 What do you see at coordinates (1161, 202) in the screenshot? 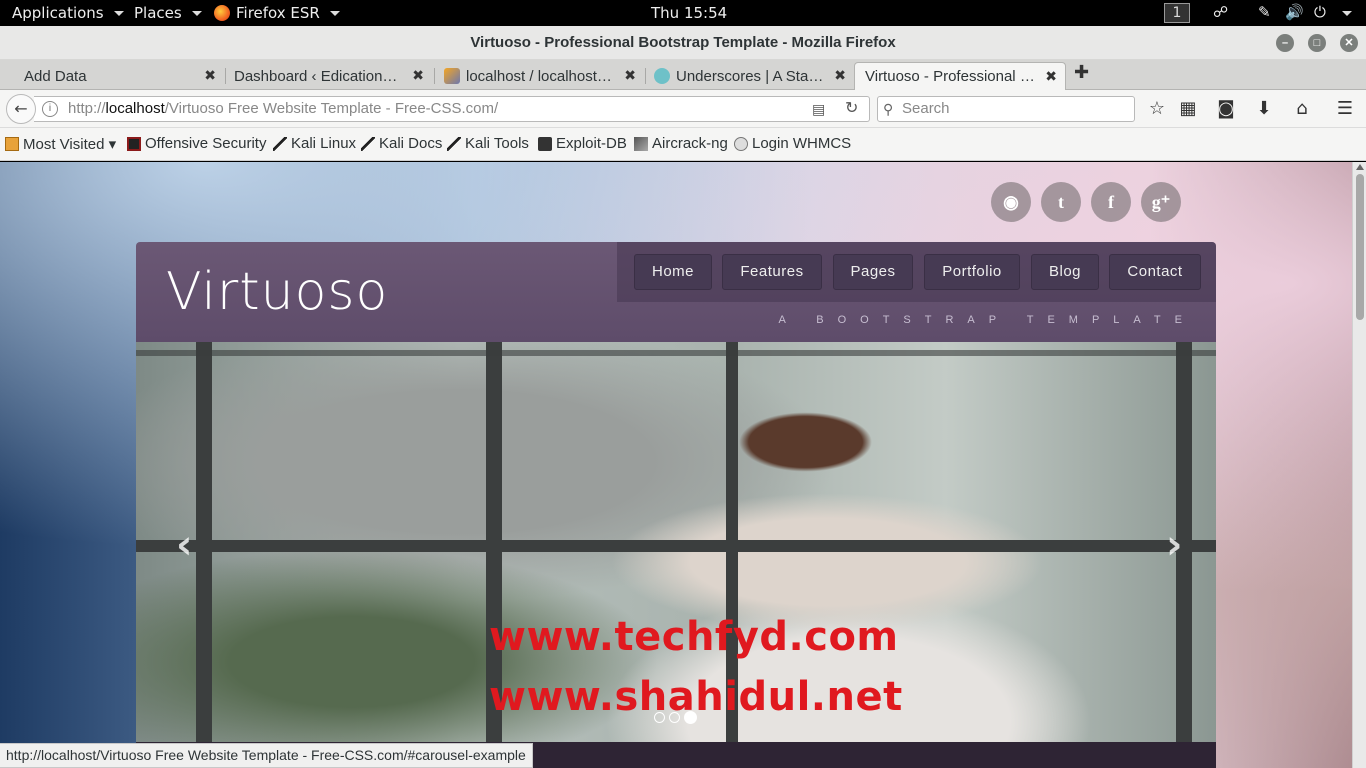
I see `google-plus-icon: g⁺` at bounding box center [1161, 202].